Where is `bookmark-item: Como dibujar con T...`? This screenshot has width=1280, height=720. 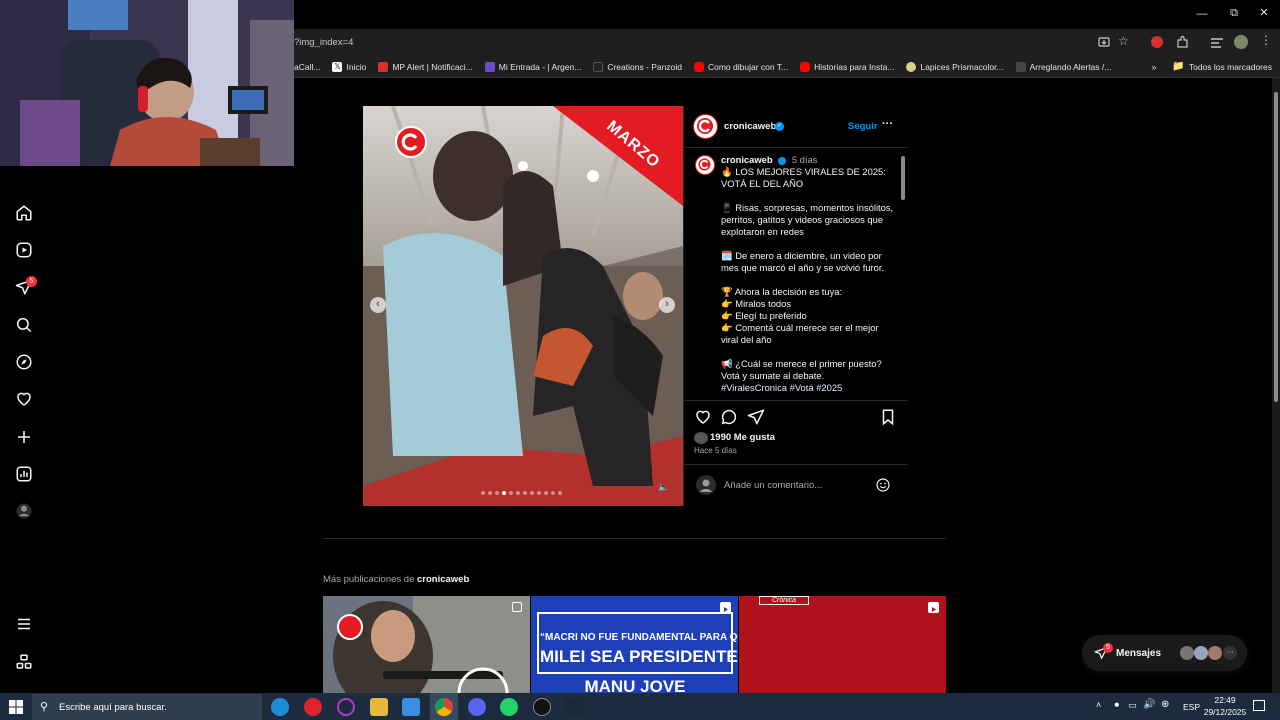
bookmark-item: Como dibujar con T... is located at coordinates (741, 66).